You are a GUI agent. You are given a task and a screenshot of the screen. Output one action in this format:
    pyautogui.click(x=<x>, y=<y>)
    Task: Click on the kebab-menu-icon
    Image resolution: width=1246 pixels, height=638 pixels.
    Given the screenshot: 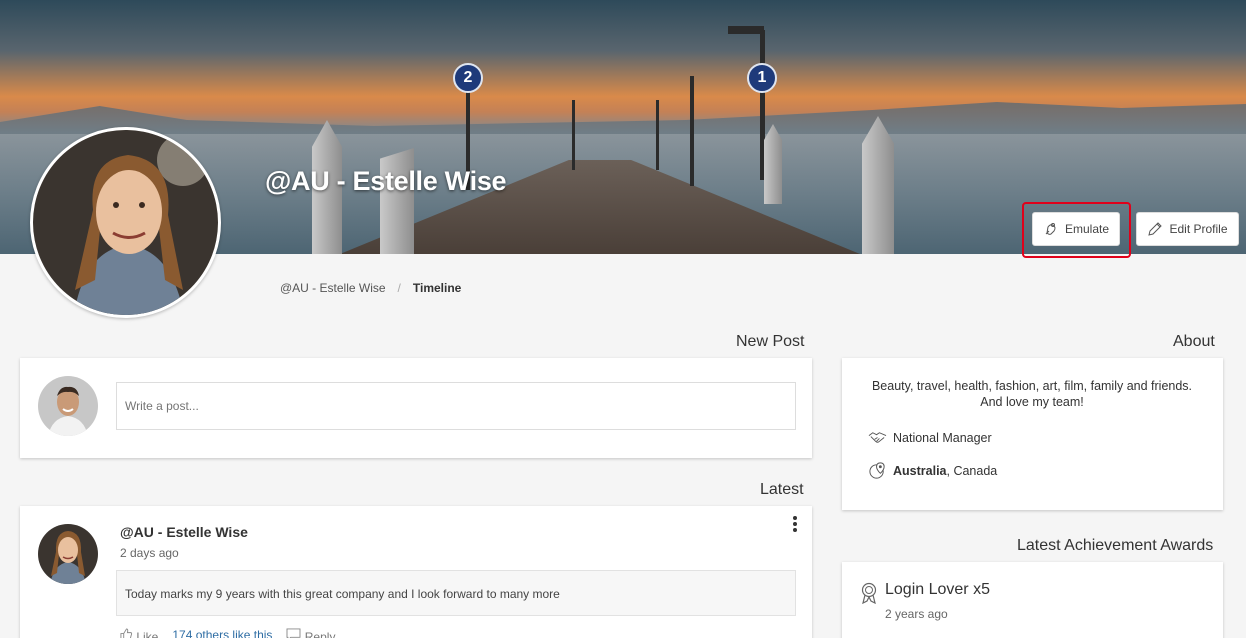 What is the action you would take?
    pyautogui.click(x=795, y=524)
    